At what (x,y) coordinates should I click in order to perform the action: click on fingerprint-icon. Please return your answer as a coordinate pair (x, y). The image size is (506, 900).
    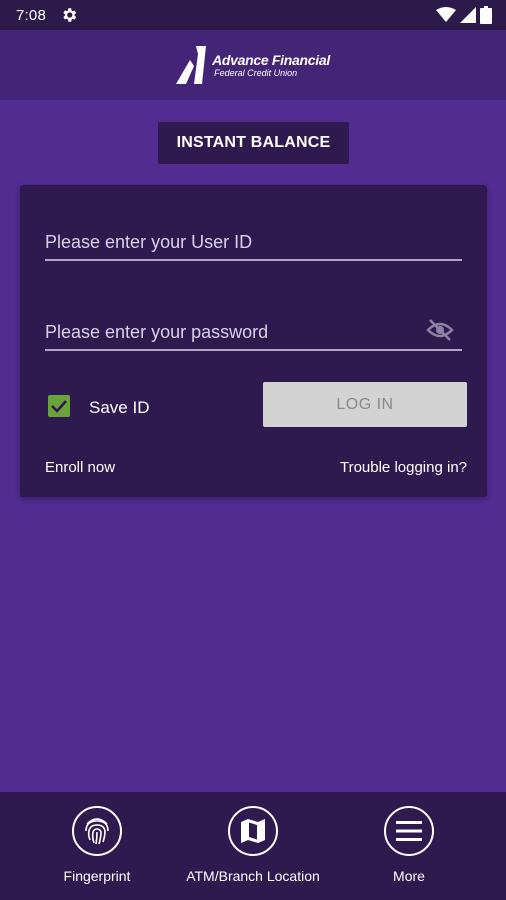
    Looking at the image, I should click on (97, 831).